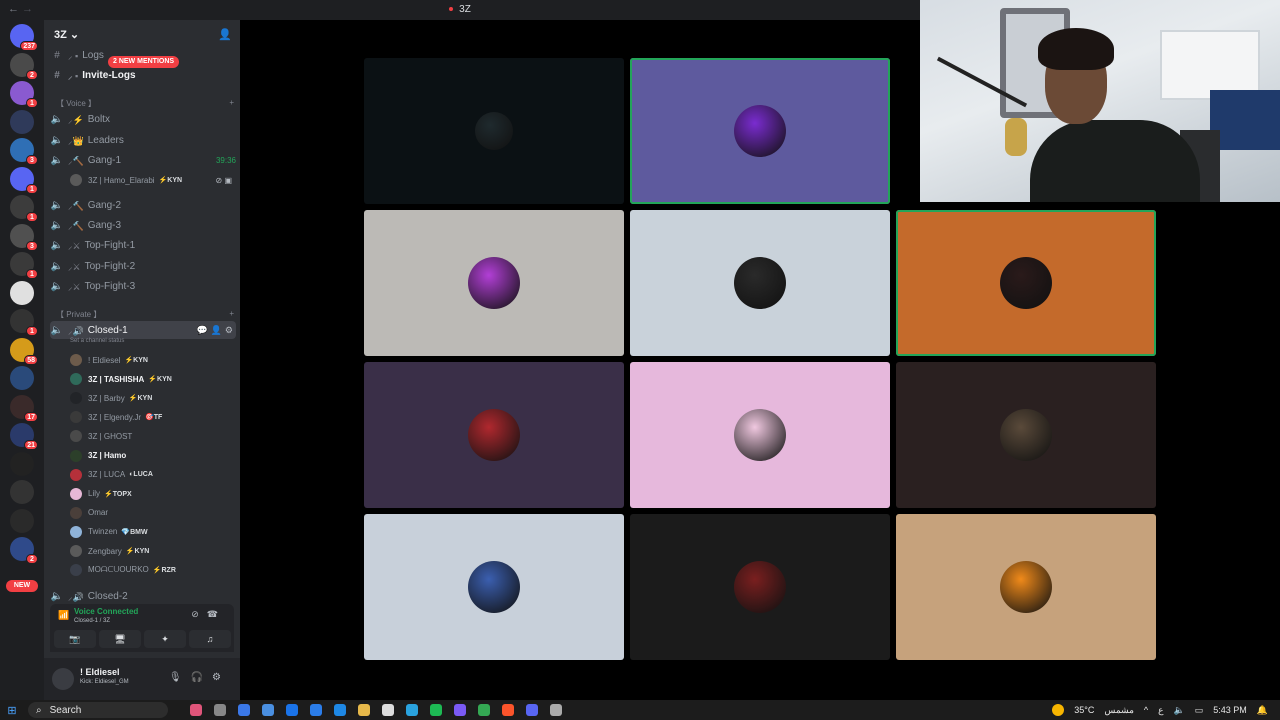 The width and height of the screenshot is (1280, 720). I want to click on weather-label: مشمس, so click(1119, 710).